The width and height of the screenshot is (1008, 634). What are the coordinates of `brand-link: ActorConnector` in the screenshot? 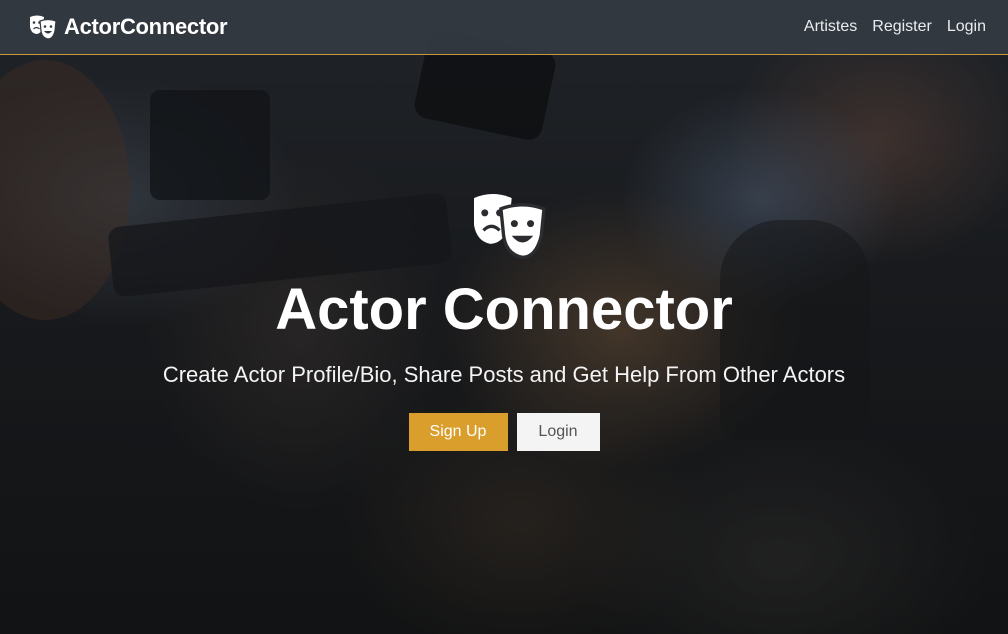 It's located at (128, 27).